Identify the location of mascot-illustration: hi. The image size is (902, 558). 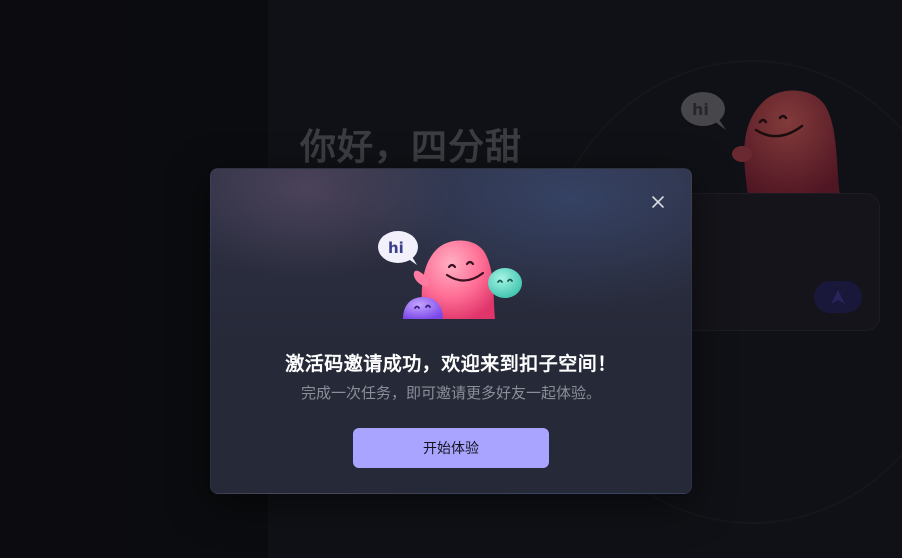
(450, 275).